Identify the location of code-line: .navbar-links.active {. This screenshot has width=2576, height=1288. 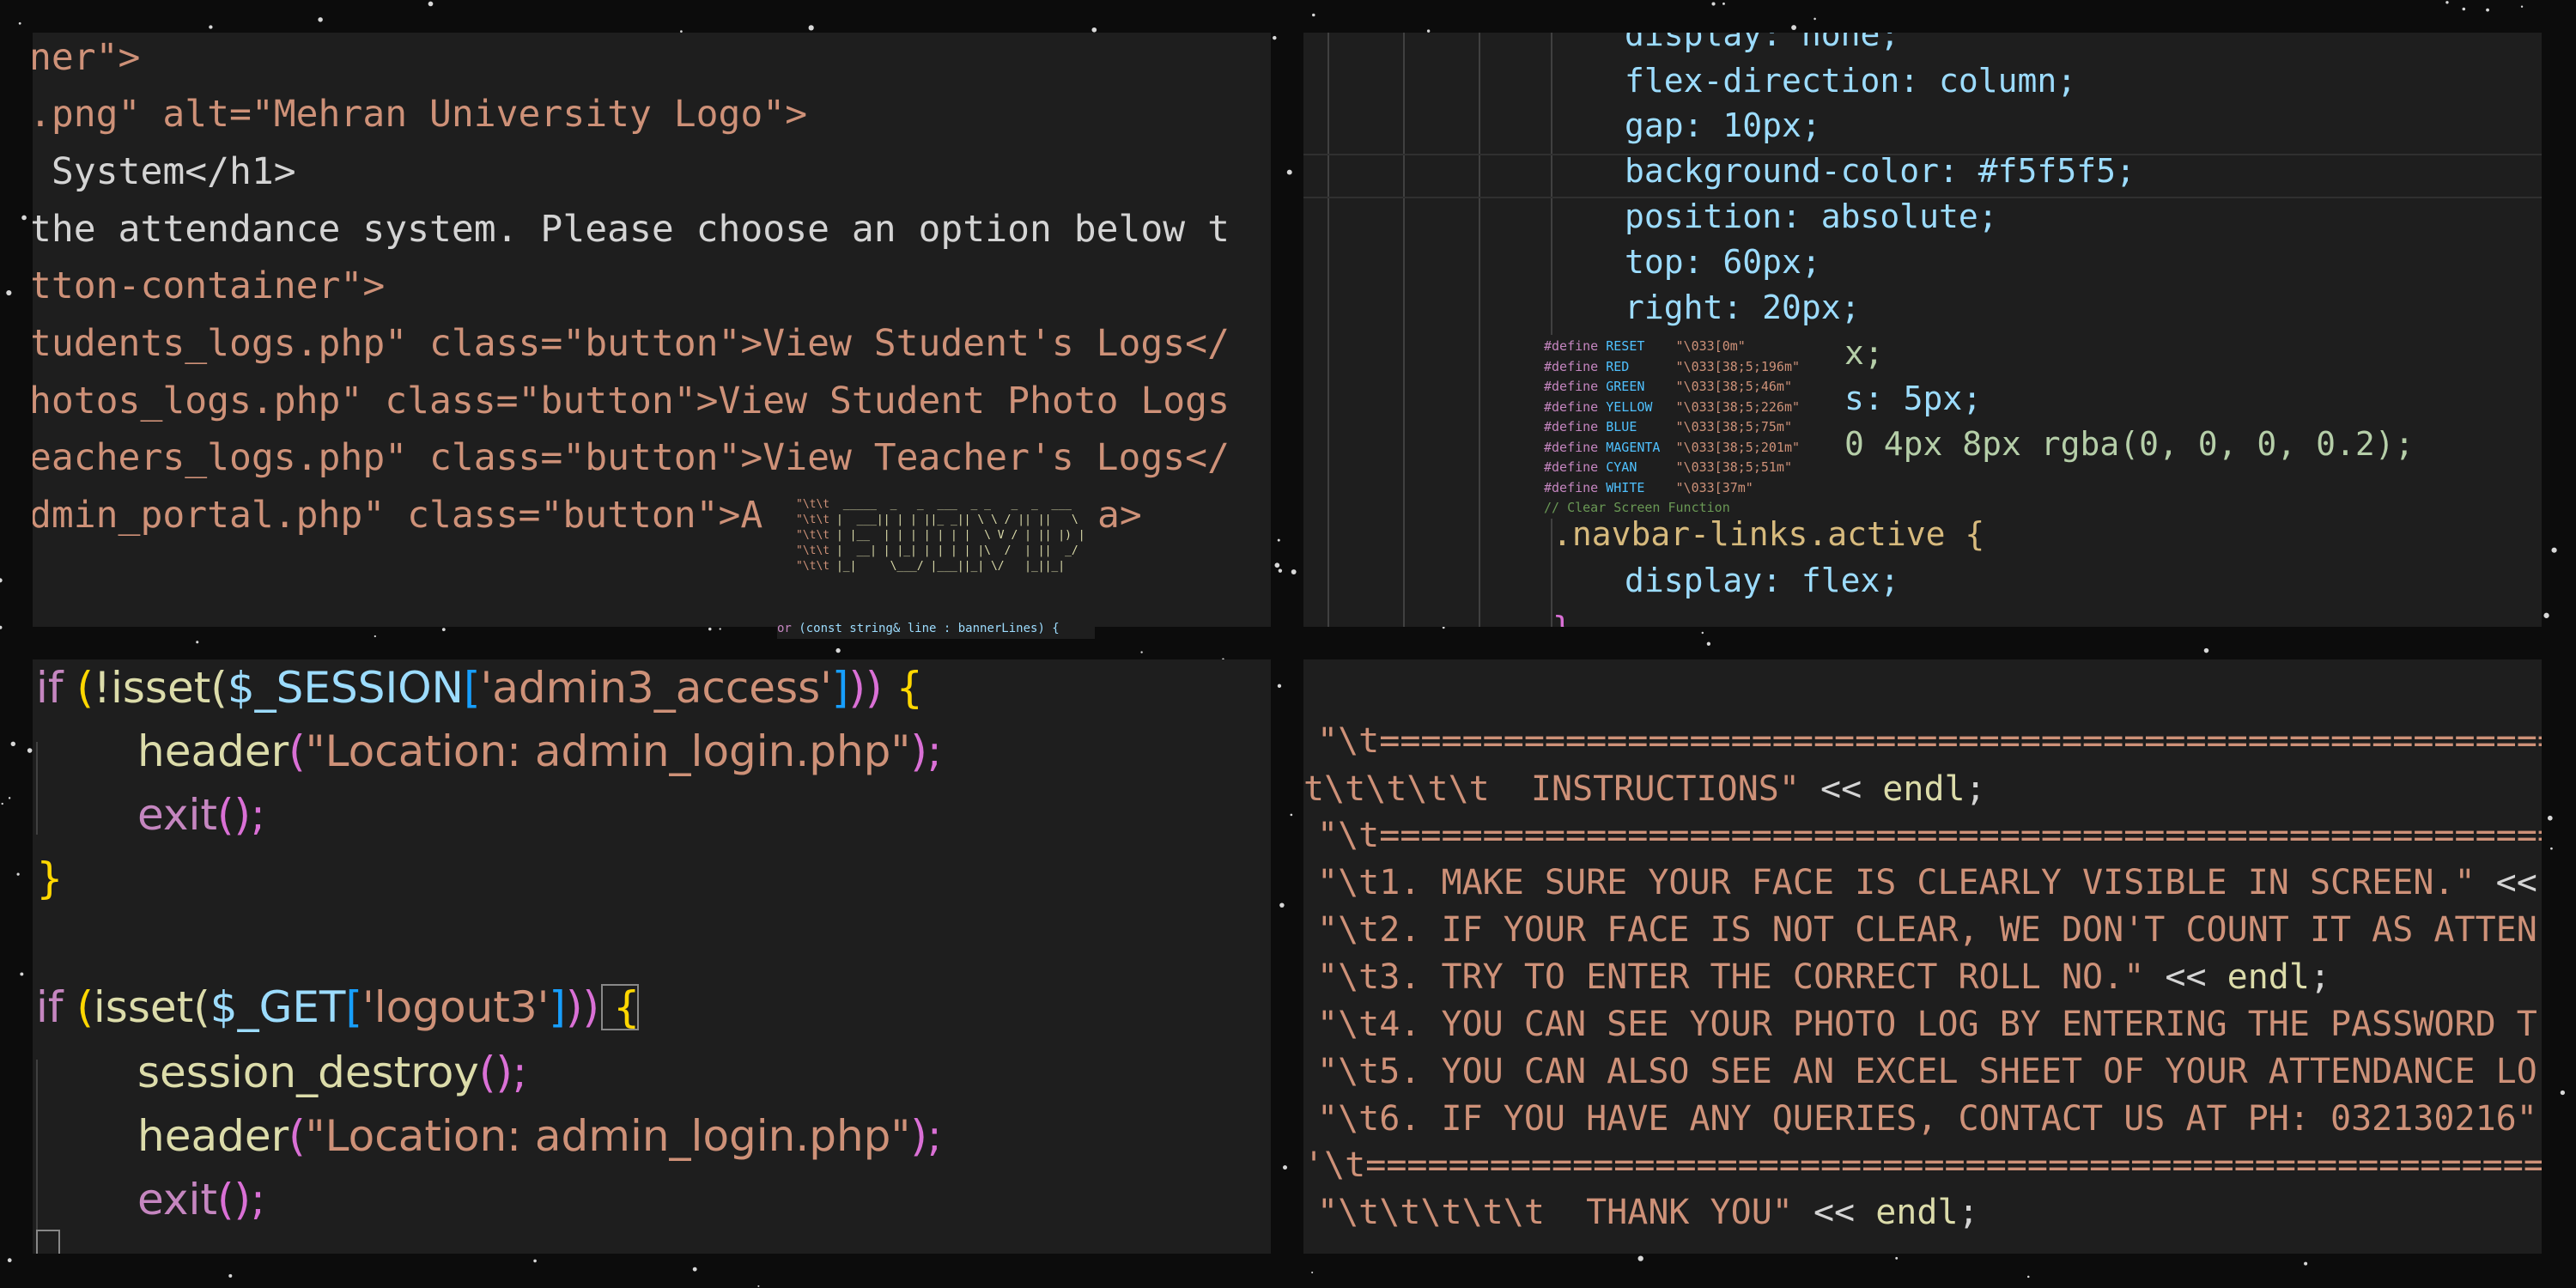
(1769, 534).